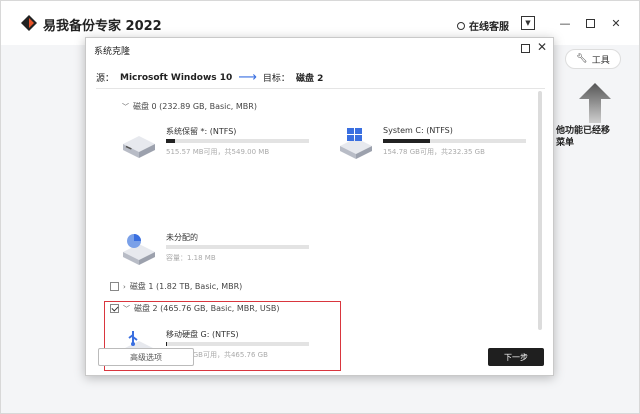 This screenshot has width=640, height=414. What do you see at coordinates (542, 47) in the screenshot?
I see `dialog-close-icon: ✕` at bounding box center [542, 47].